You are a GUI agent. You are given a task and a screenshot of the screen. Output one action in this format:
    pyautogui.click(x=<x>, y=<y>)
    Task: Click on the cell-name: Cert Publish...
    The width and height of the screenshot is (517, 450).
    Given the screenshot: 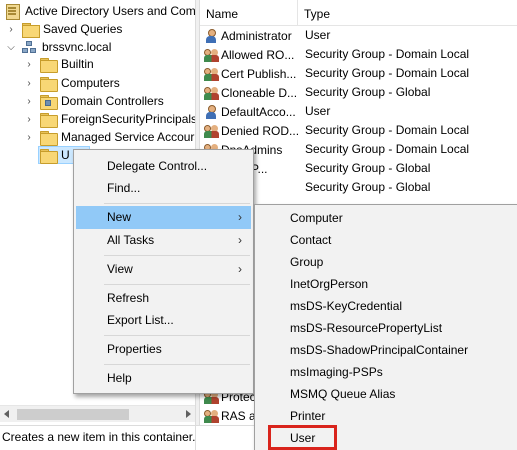 What is the action you would take?
    pyautogui.click(x=252, y=73)
    